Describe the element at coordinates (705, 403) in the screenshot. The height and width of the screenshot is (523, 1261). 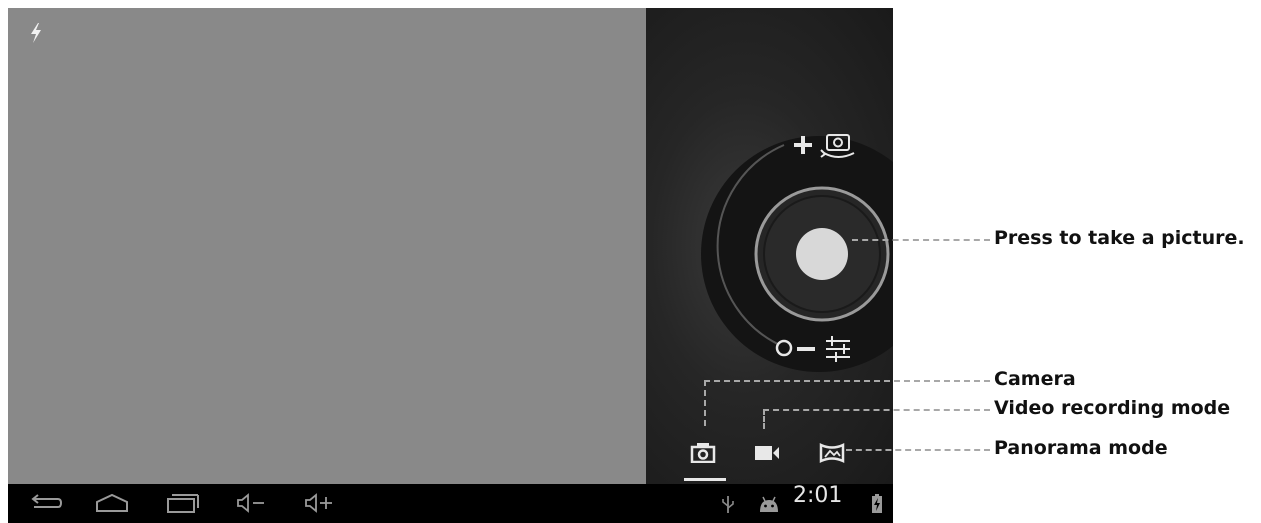
I see `camera-callout-vline` at that location.